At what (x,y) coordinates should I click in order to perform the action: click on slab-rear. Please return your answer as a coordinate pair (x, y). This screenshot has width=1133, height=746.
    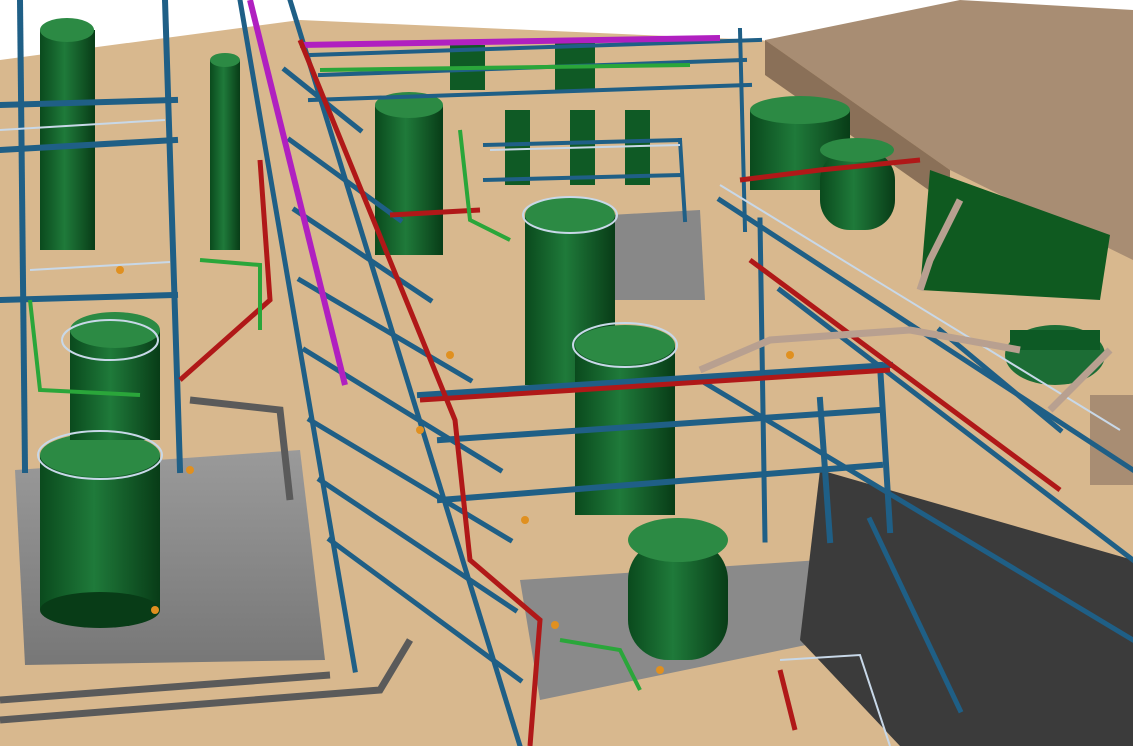
    Looking at the image, I should click on (657, 255).